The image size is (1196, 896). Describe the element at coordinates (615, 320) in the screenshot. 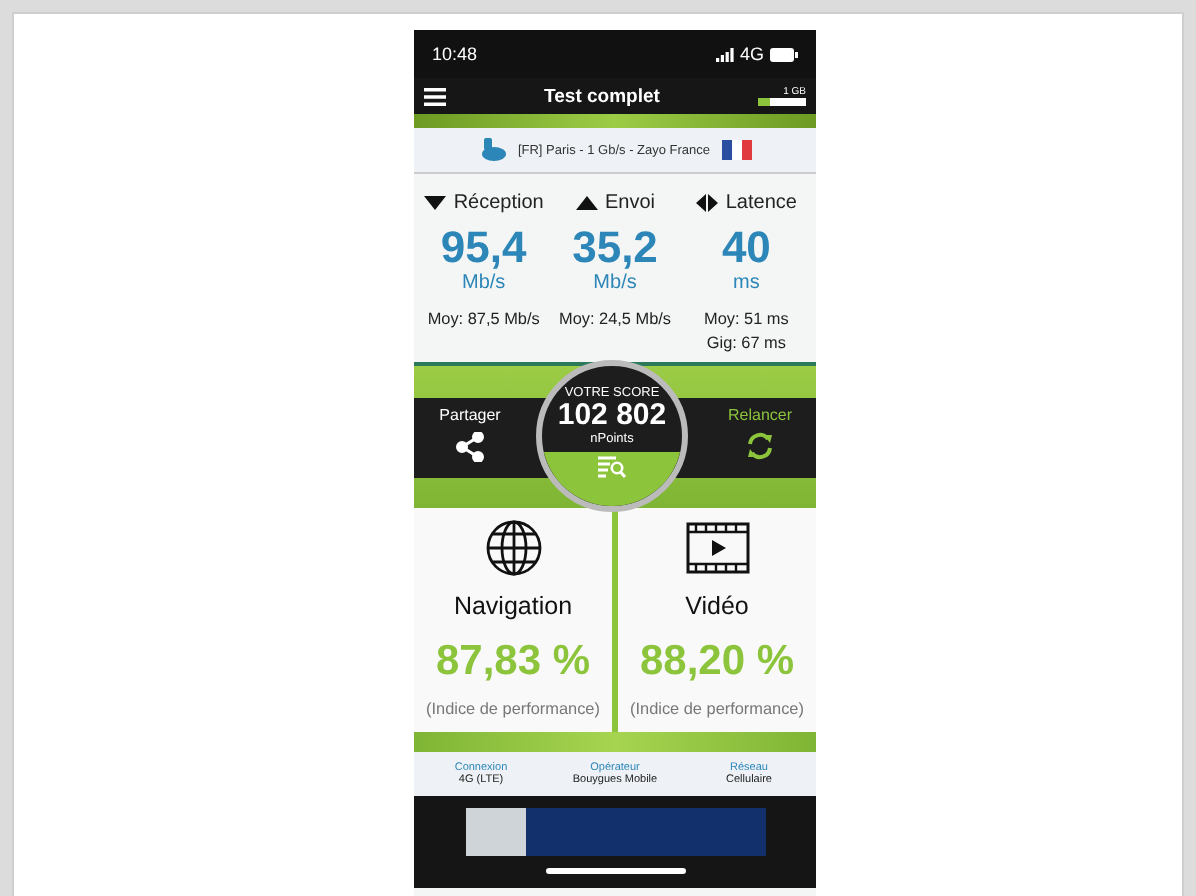

I see `stat-detail: Moy: 24,5 Mb/s` at that location.